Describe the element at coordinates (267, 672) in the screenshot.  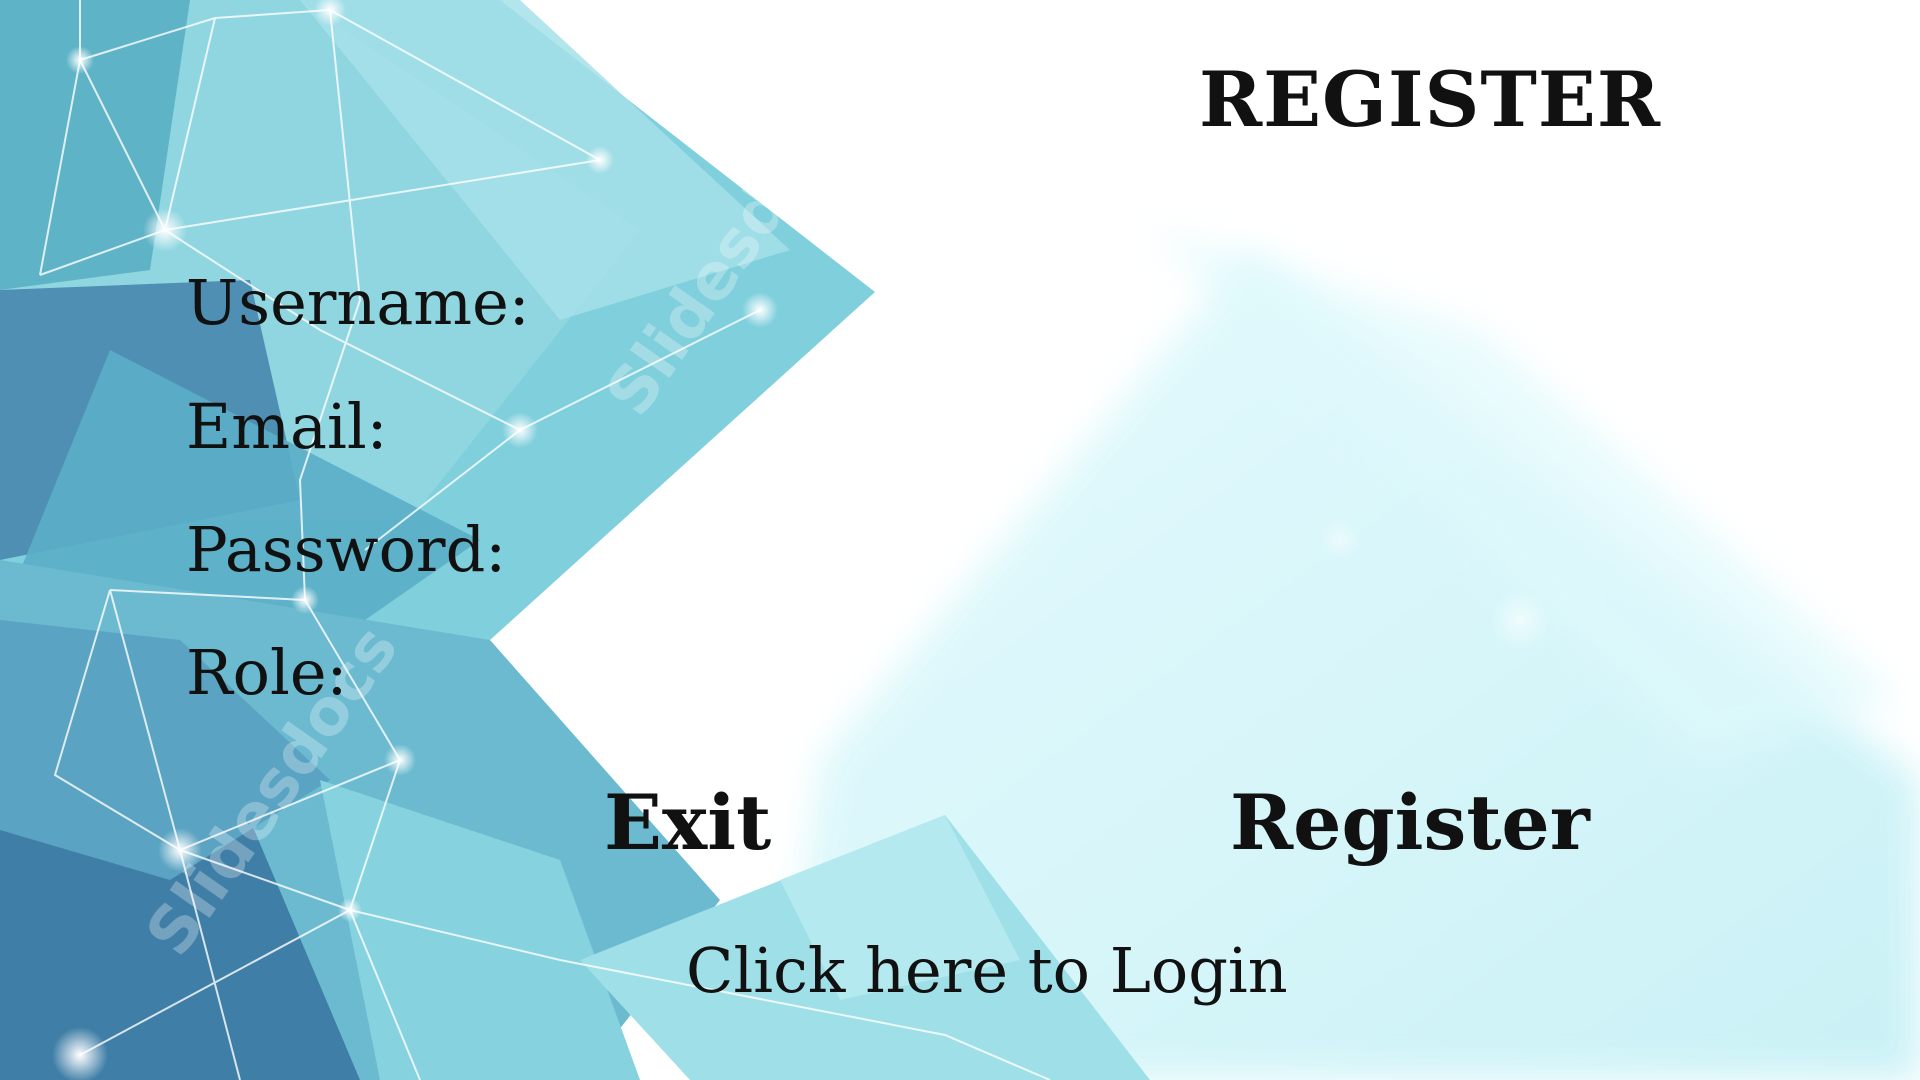
I see `role-label: Role:` at that location.